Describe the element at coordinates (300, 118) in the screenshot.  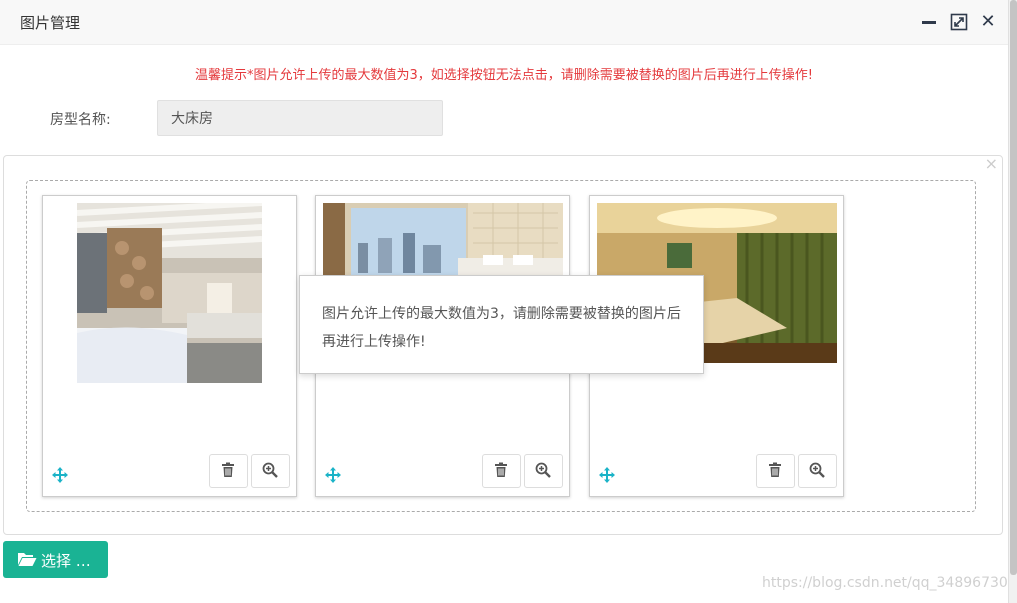
I see `room-type-input: 大床房` at that location.